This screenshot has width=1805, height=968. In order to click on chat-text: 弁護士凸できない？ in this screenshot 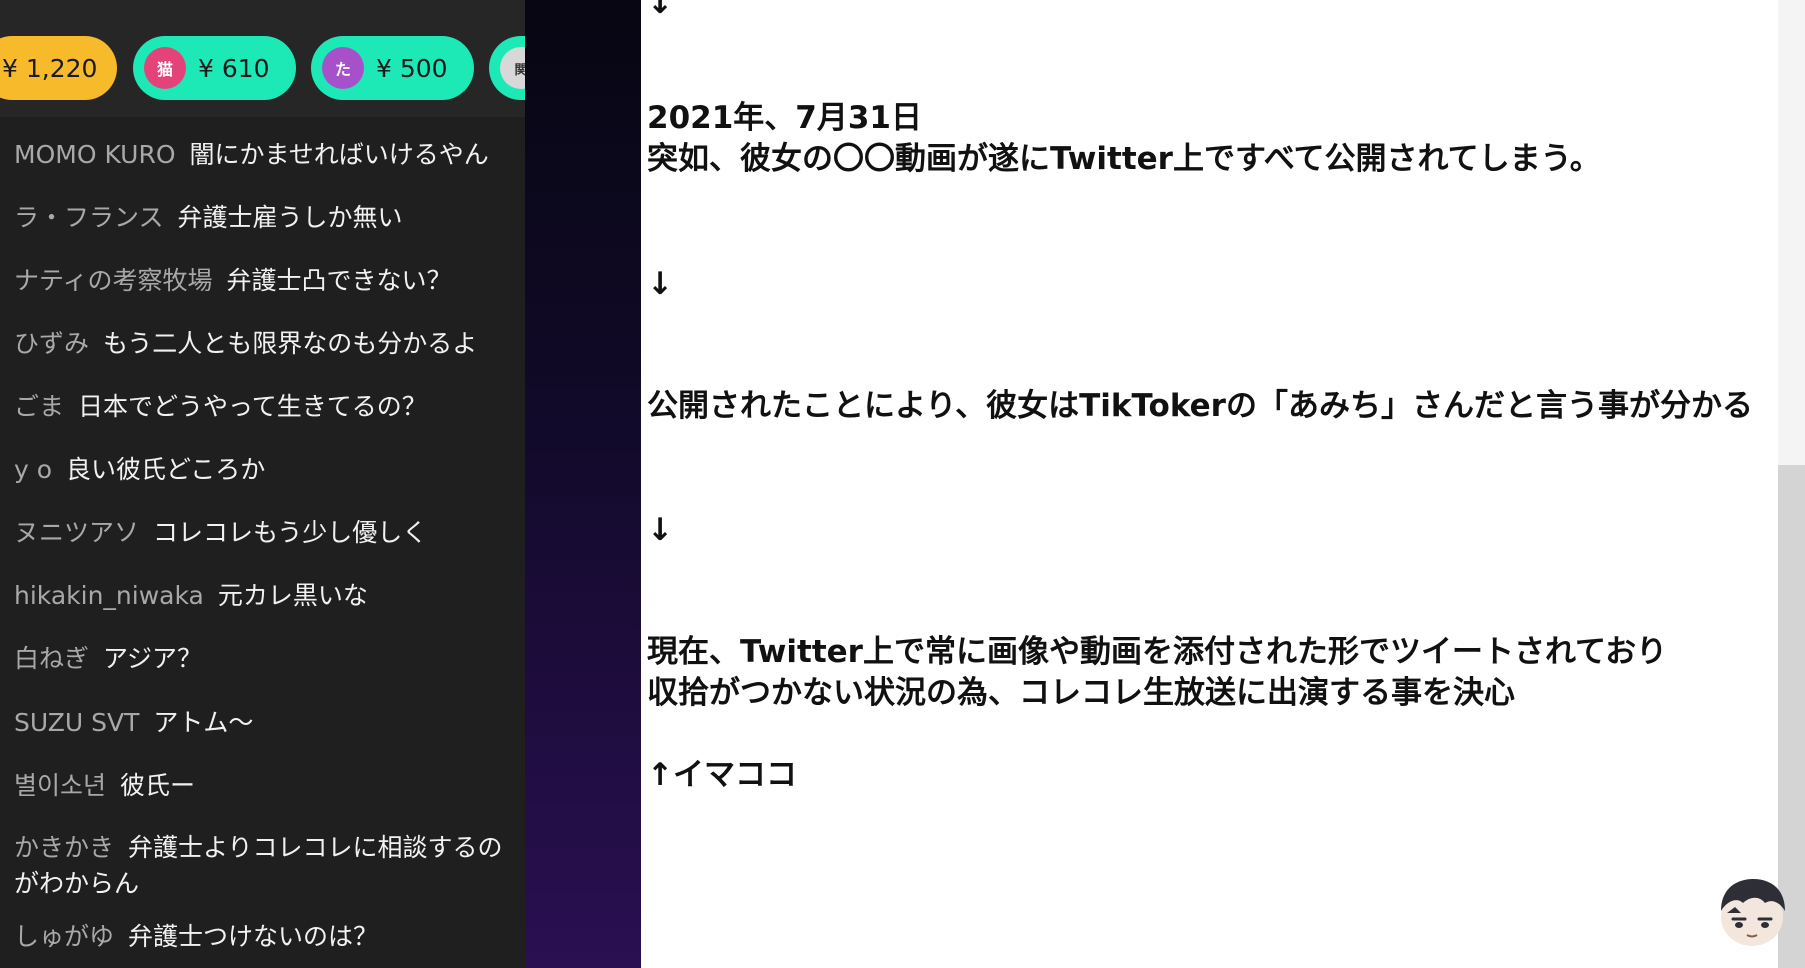, I will do `click(339, 280)`.